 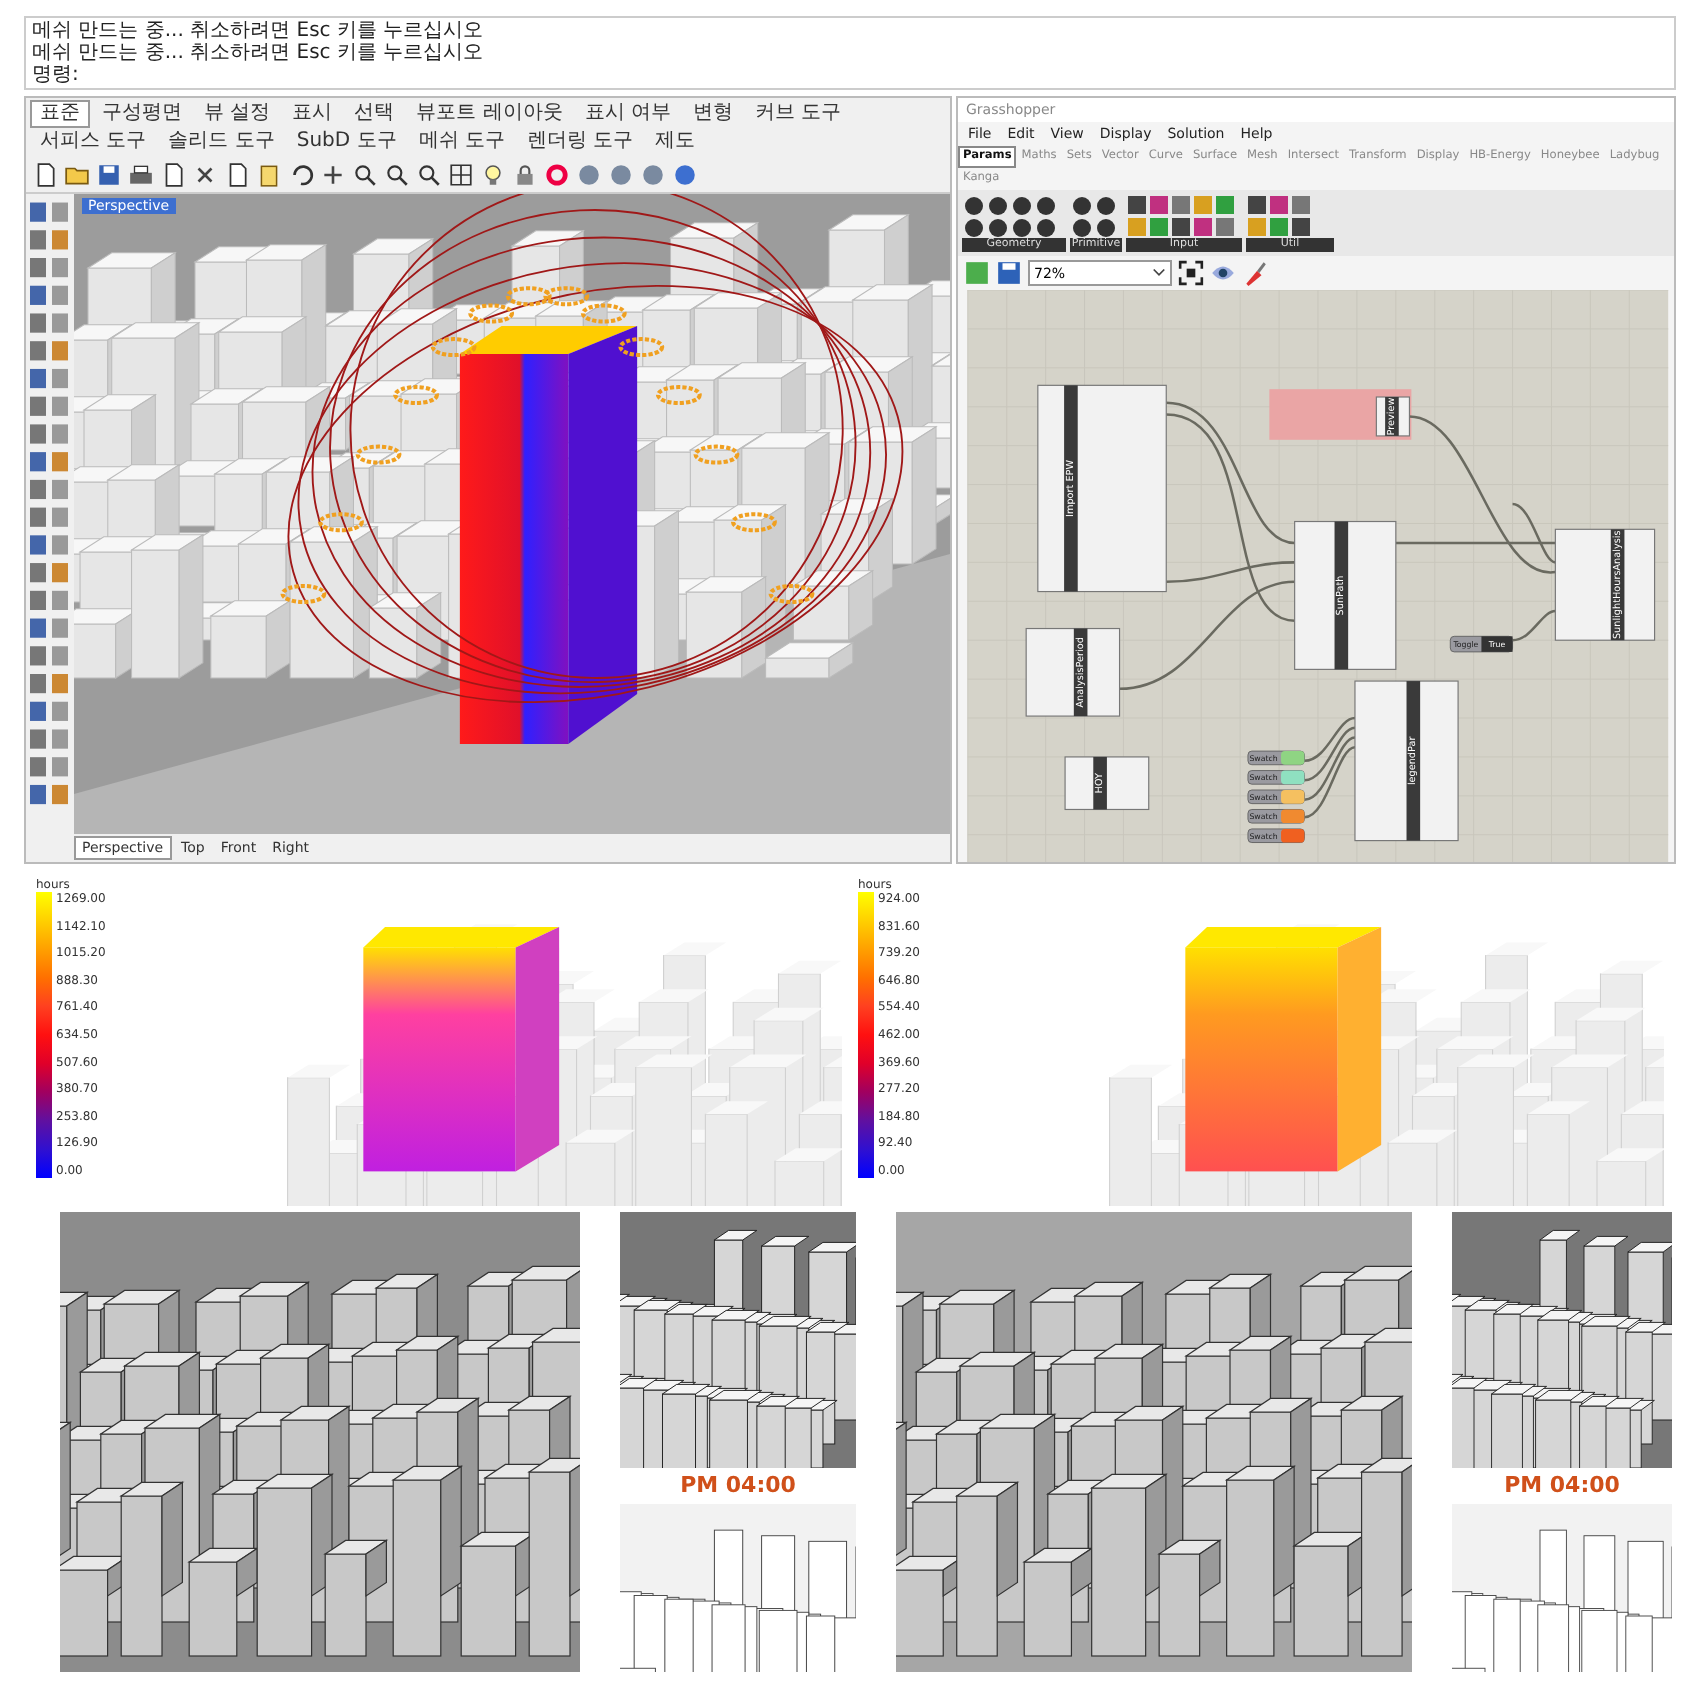 I want to click on toolbar-tab: 서피스 도구, so click(x=93, y=142).